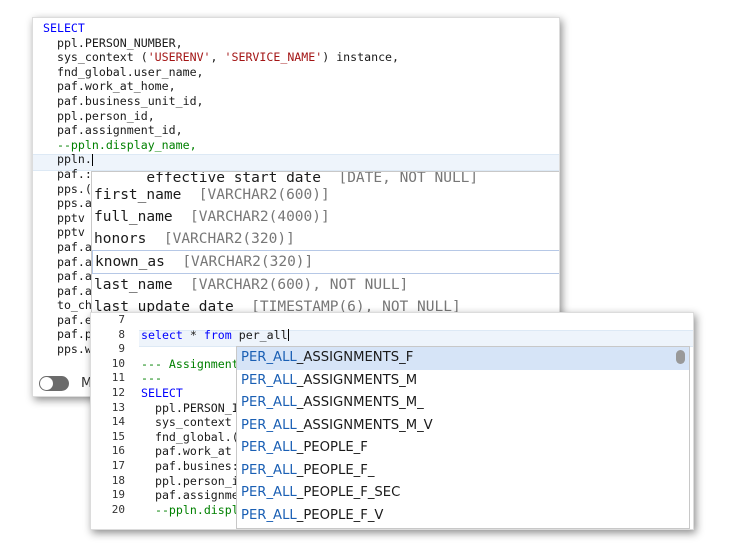  I want to click on code-line: ppl.person_id,, so click(221, 116).